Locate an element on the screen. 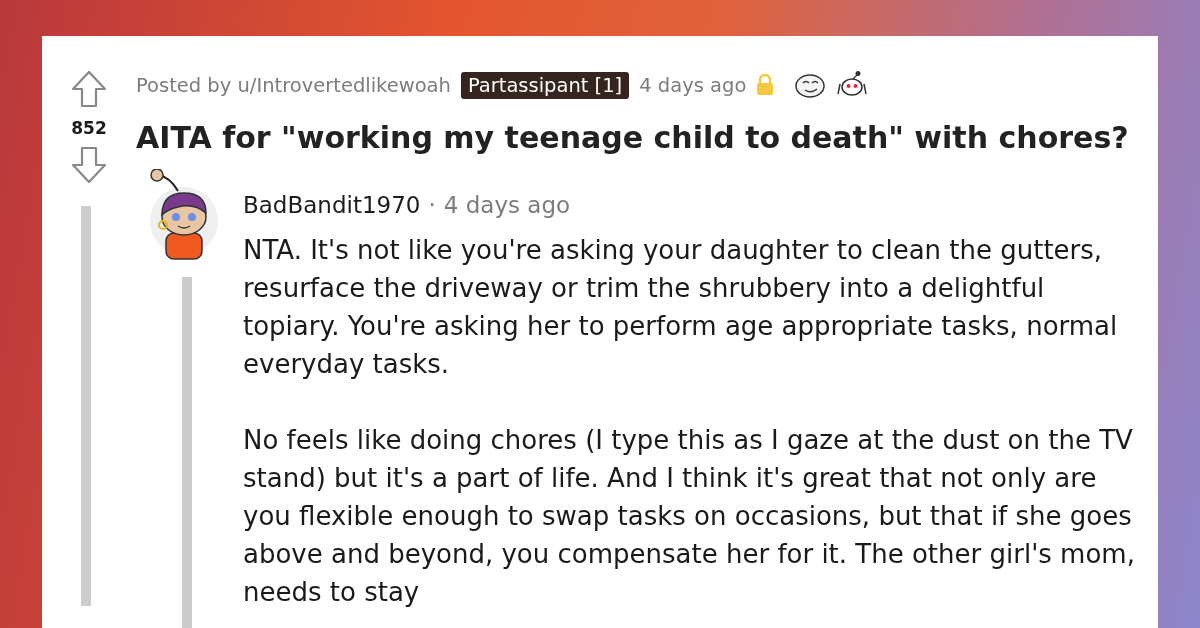  post-time: 4 days ago is located at coordinates (693, 85).